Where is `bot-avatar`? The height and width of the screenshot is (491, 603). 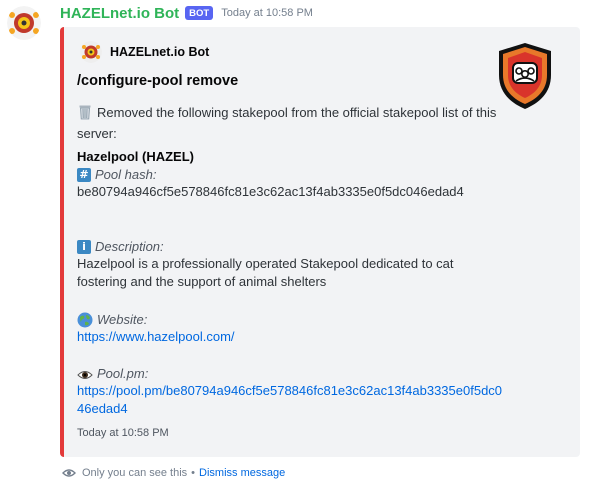
bot-avatar is located at coordinates (24, 23).